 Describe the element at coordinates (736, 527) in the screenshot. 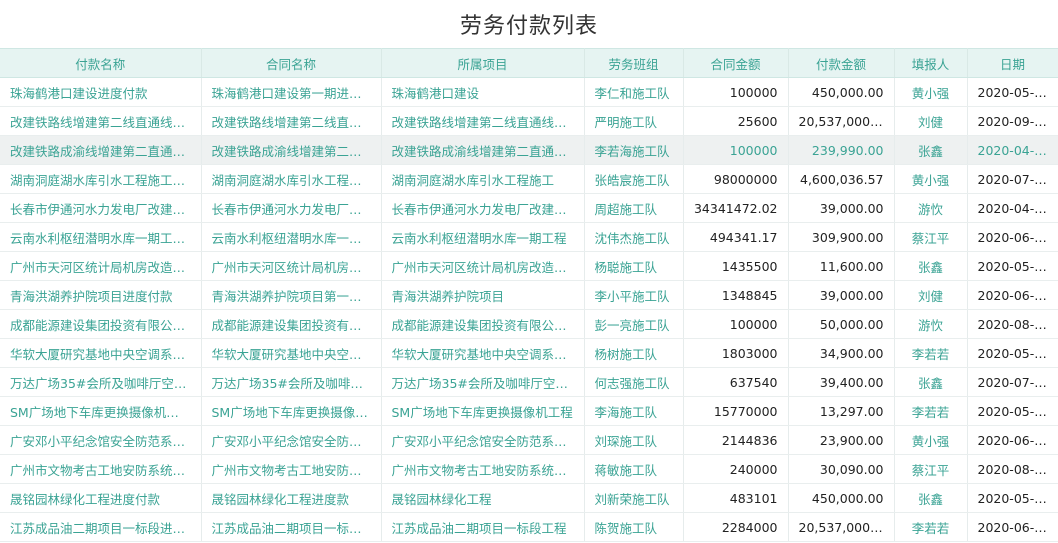

I see `contract-amount-cell: 2284000` at that location.